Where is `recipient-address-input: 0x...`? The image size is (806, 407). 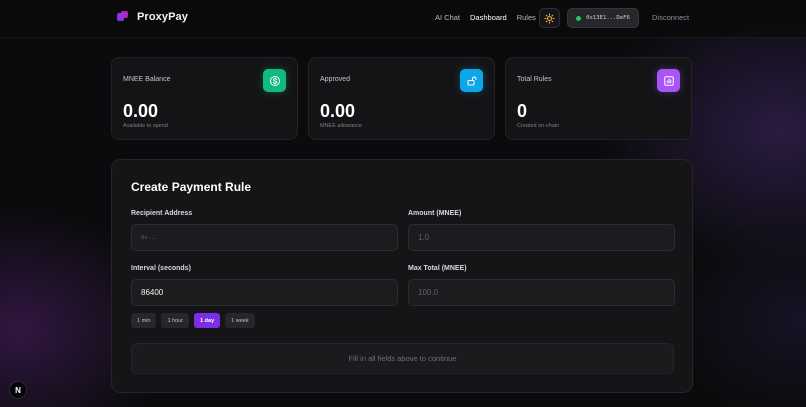 recipient-address-input: 0x... is located at coordinates (264, 237).